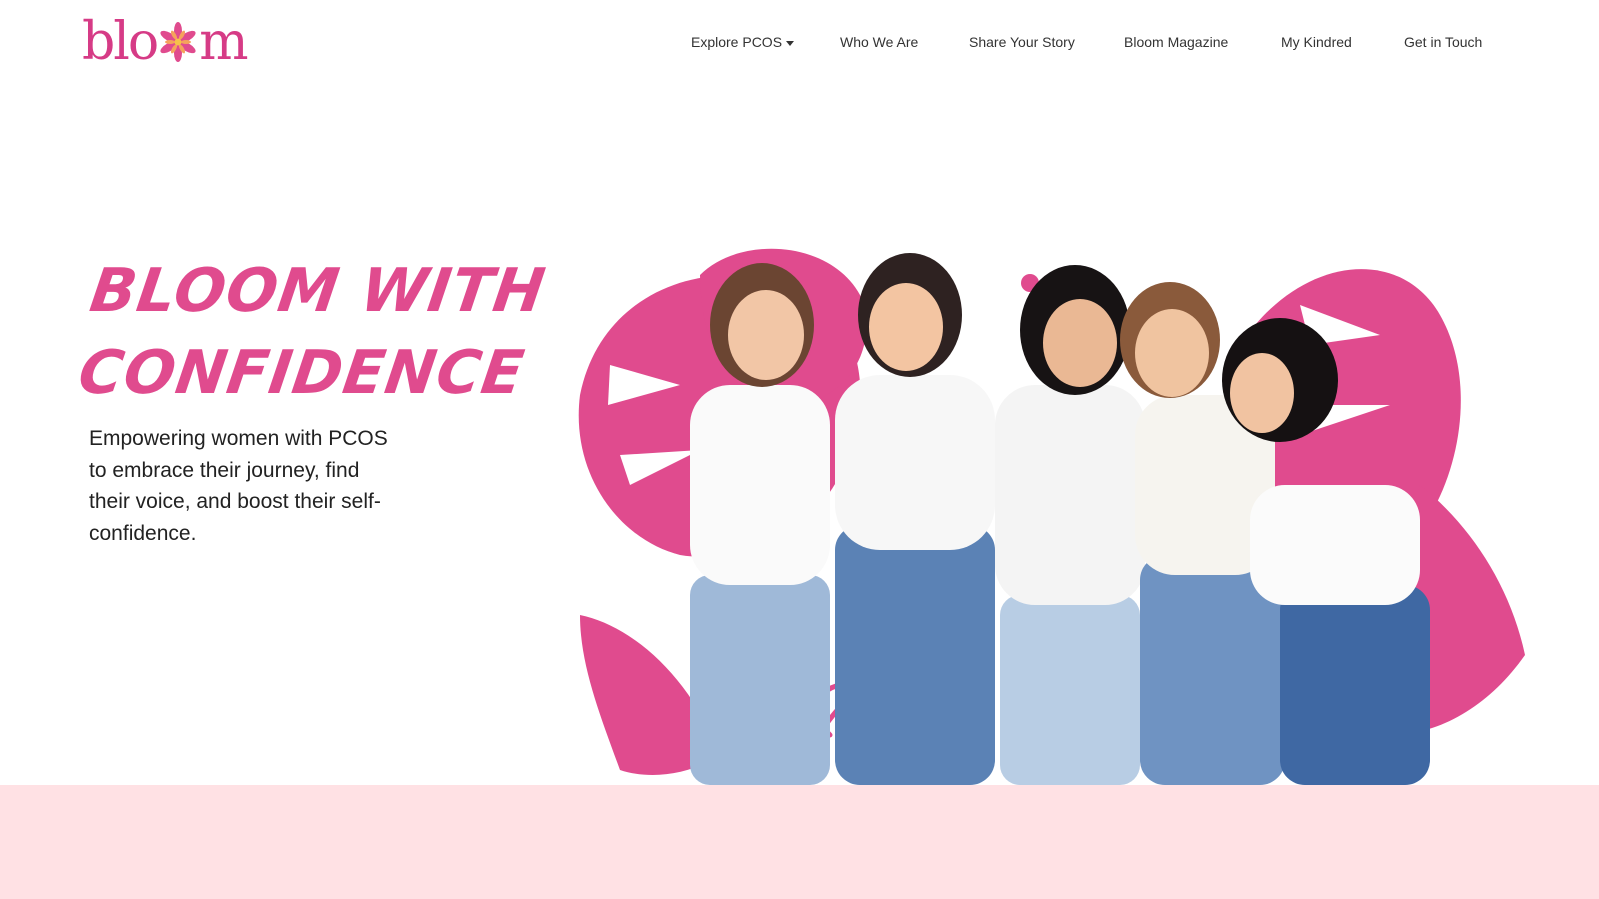 Image resolution: width=1599 pixels, height=899 pixels. Describe the element at coordinates (1443, 42) in the screenshot. I see `nav-item-get-in-touch: Get in Touch` at that location.